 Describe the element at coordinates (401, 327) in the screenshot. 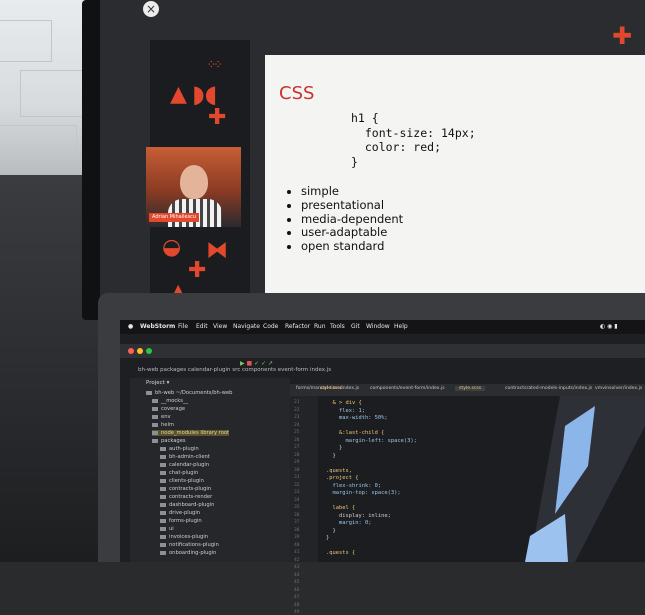

I see `menu-help: Help` at that location.